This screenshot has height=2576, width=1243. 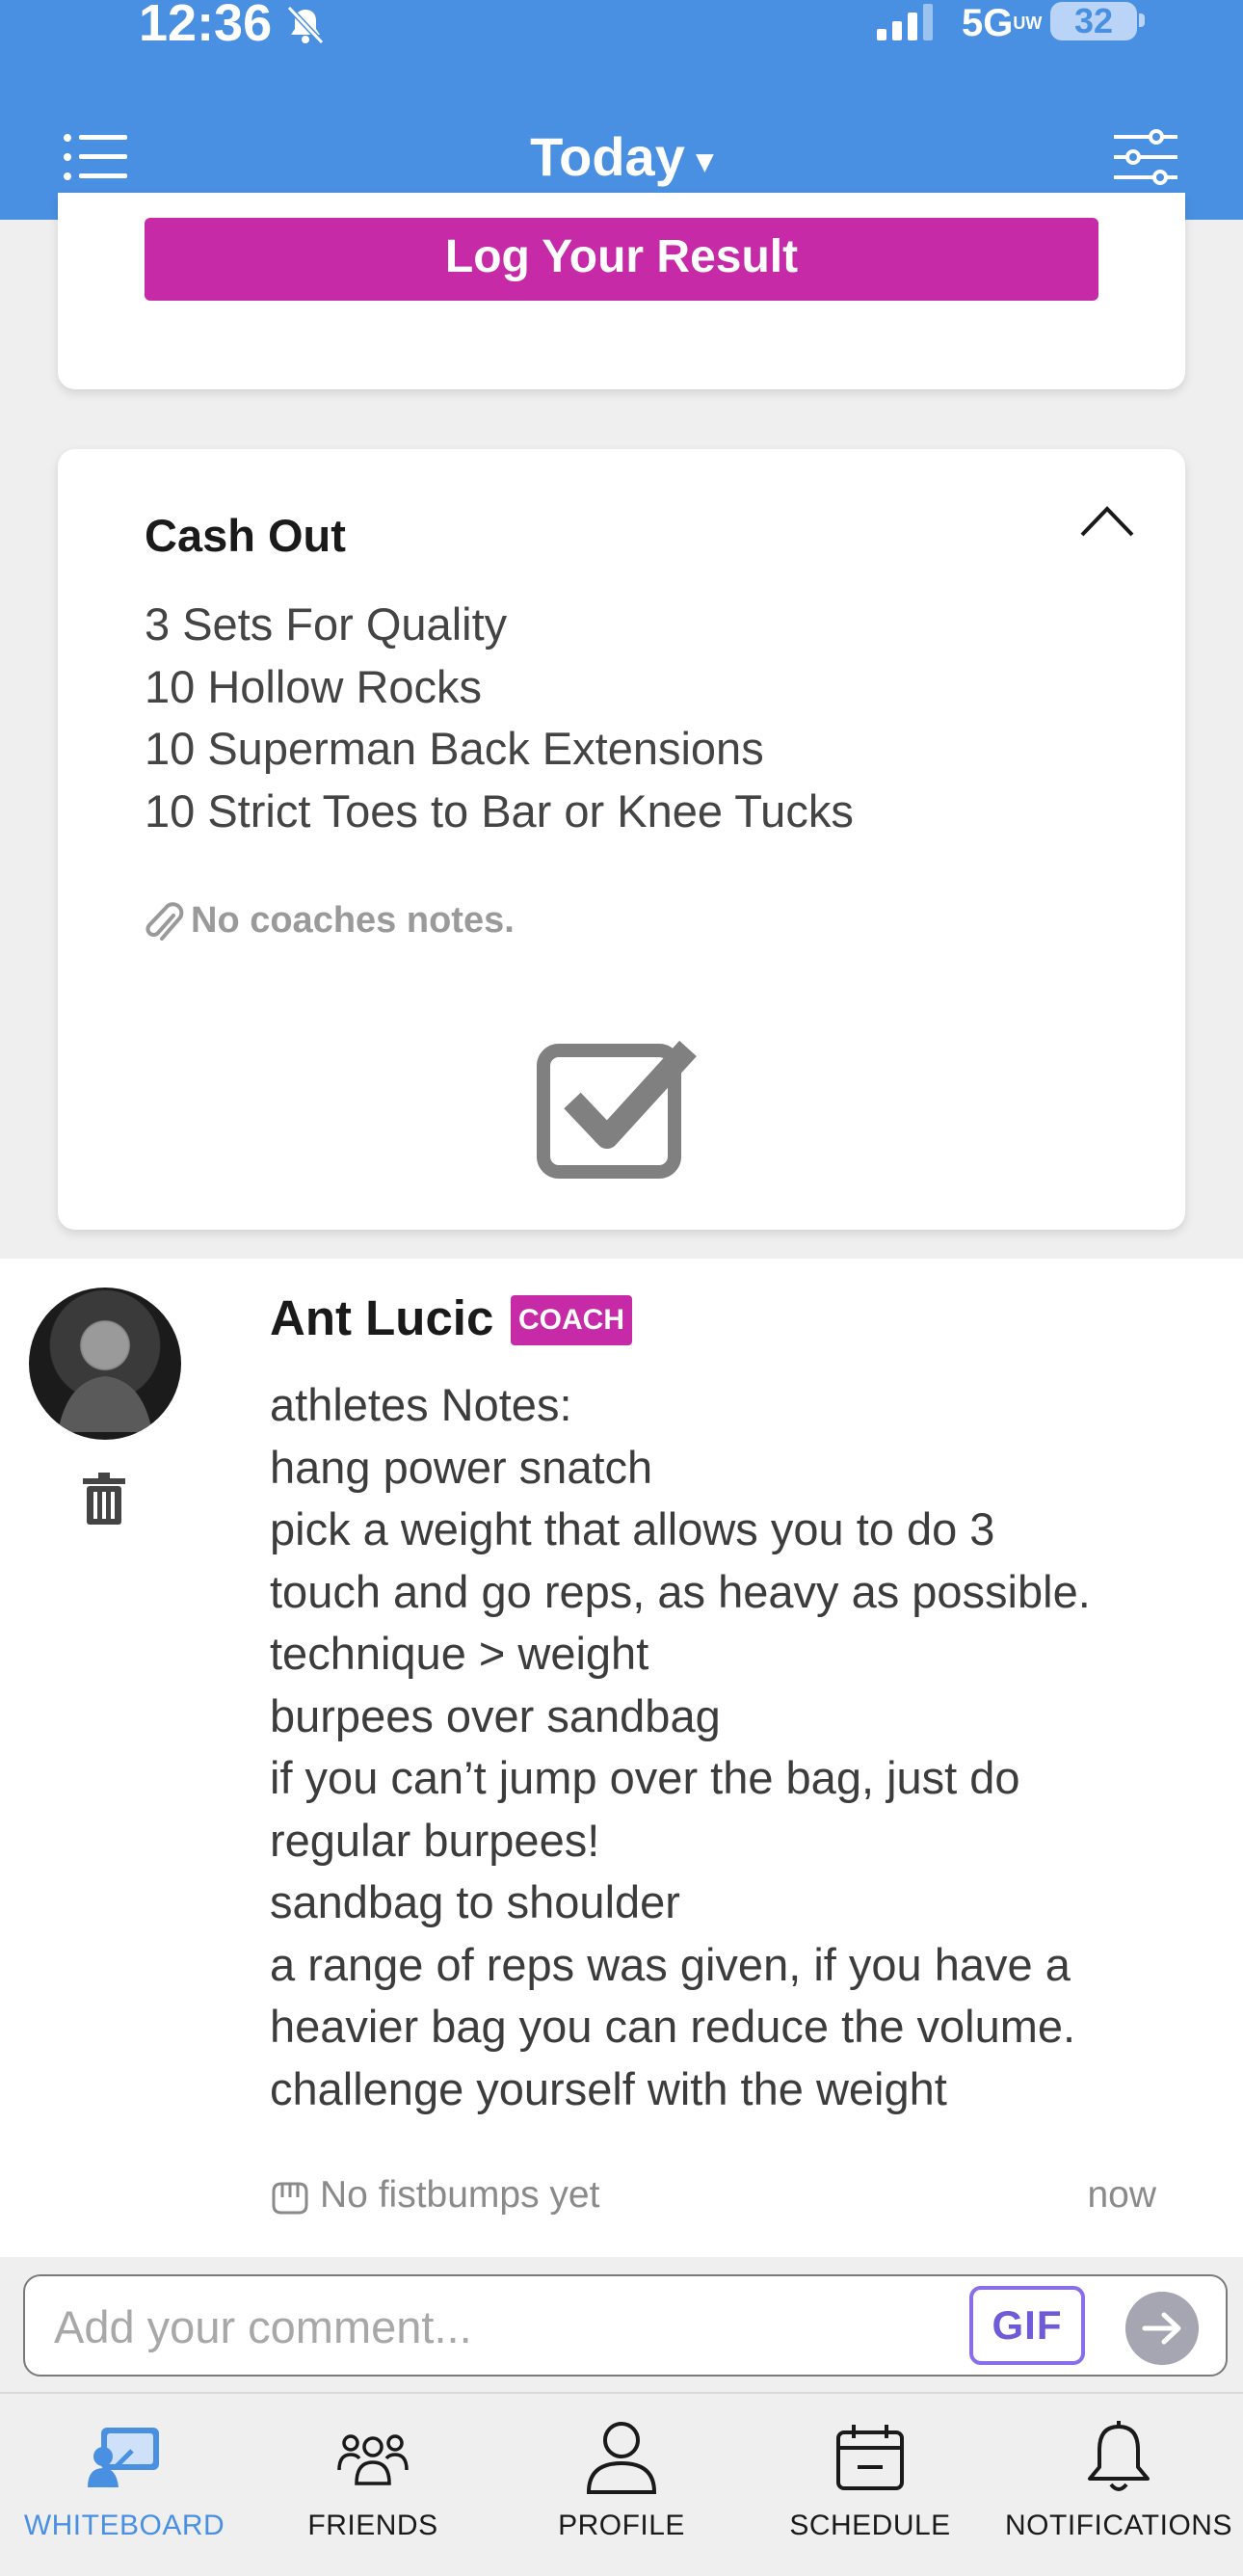 I want to click on tab-label: FRIENDS, so click(x=372, y=2525).